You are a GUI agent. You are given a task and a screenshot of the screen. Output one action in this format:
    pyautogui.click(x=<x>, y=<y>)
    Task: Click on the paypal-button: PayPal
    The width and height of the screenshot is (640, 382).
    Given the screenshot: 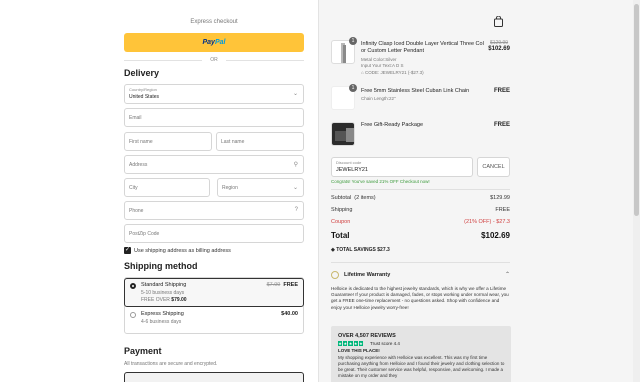 What is the action you would take?
    pyautogui.click(x=214, y=42)
    